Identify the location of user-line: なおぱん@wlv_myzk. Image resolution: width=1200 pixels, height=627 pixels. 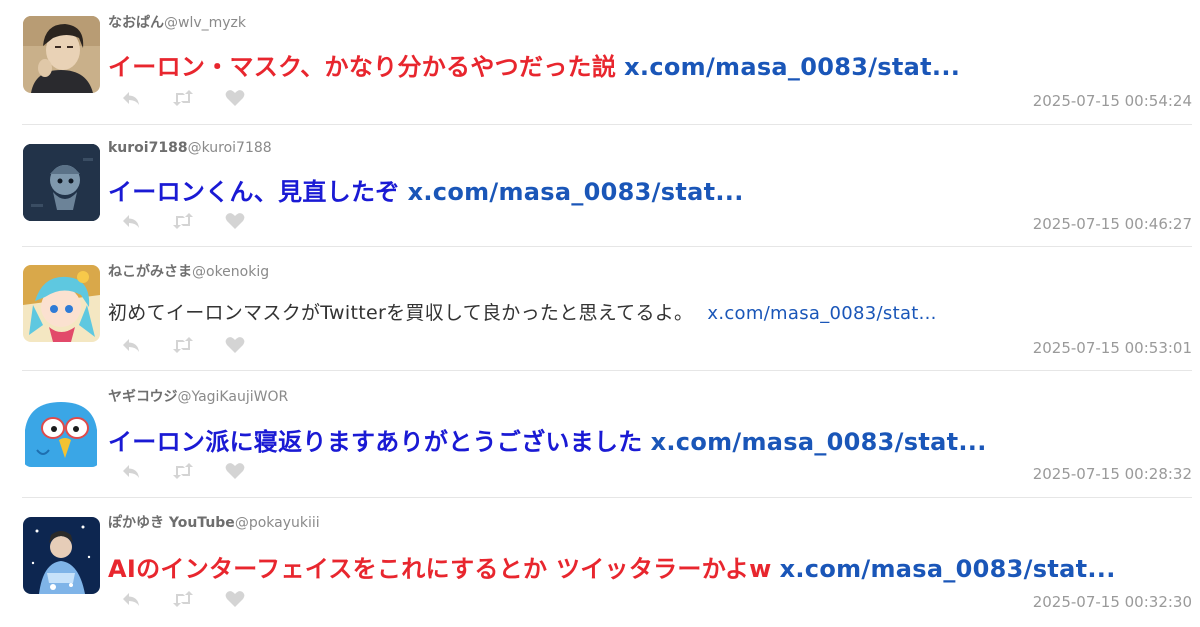
(177, 22).